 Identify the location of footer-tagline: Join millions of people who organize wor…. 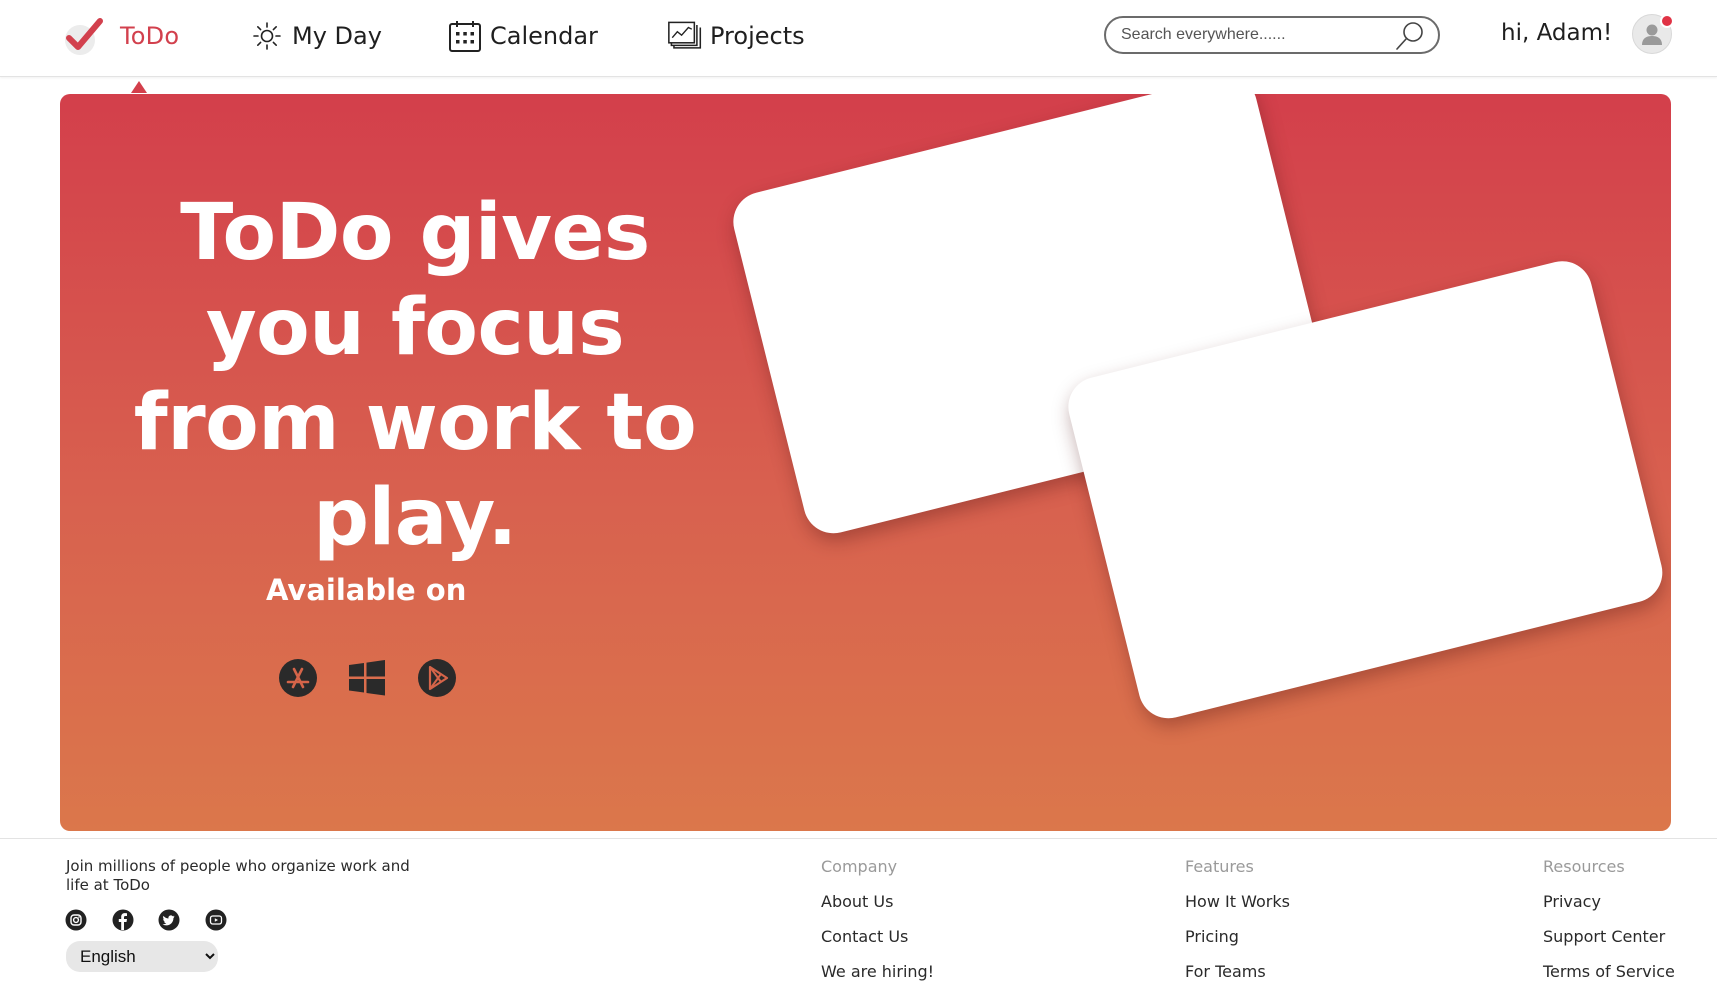
(238, 875).